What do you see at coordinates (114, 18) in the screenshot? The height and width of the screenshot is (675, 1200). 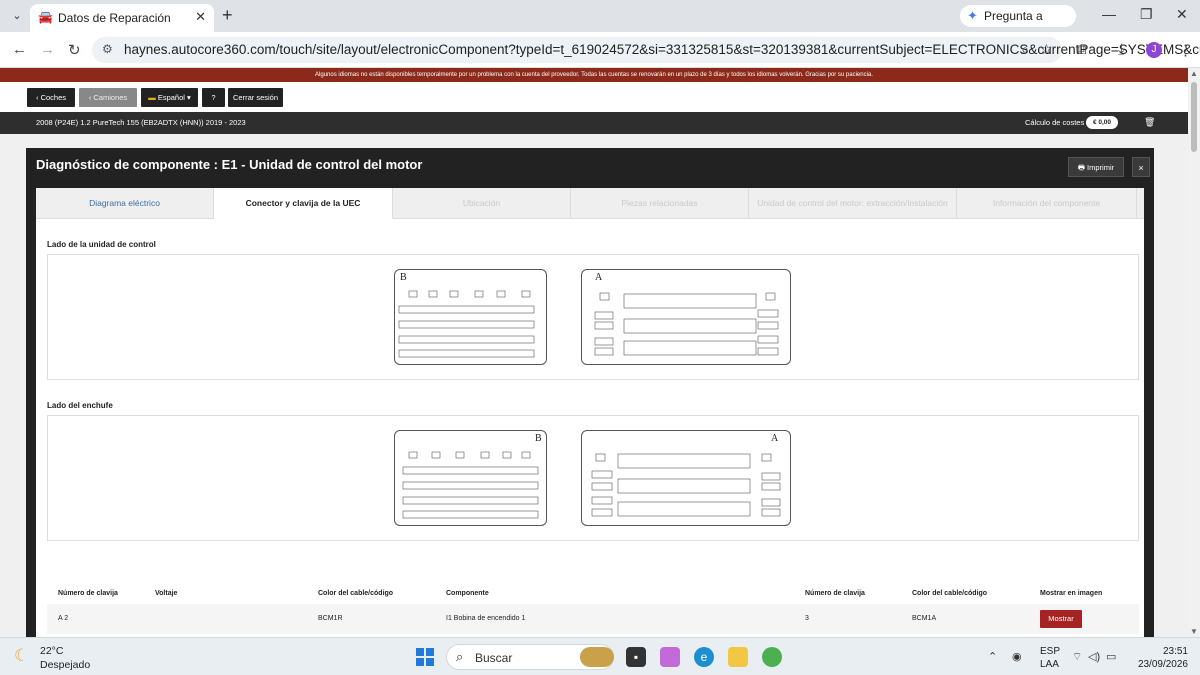 I see `tab-title: Datos de Reparación` at bounding box center [114, 18].